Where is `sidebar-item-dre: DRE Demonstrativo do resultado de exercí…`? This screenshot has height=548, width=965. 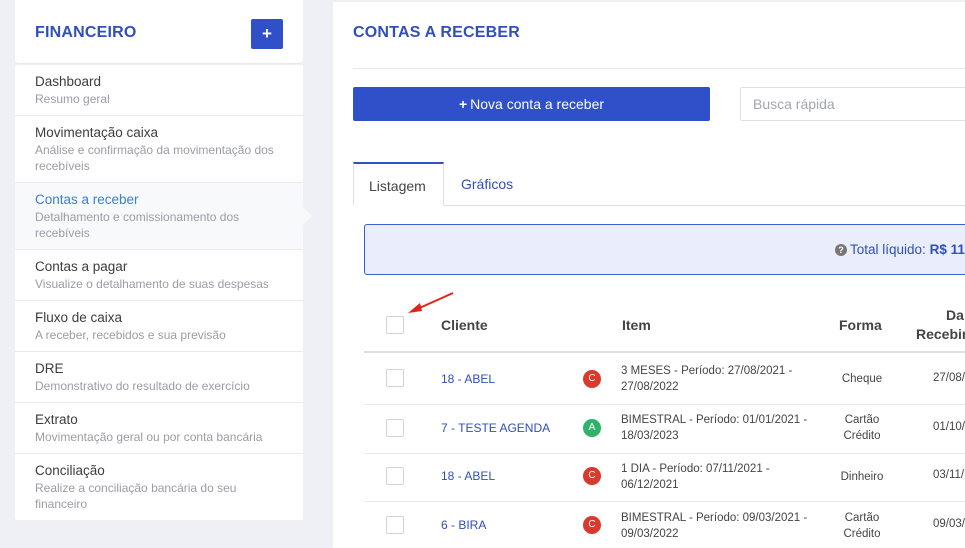
sidebar-item-dre: DRE Demonstrativo do resultado de exercí… is located at coordinates (159, 377).